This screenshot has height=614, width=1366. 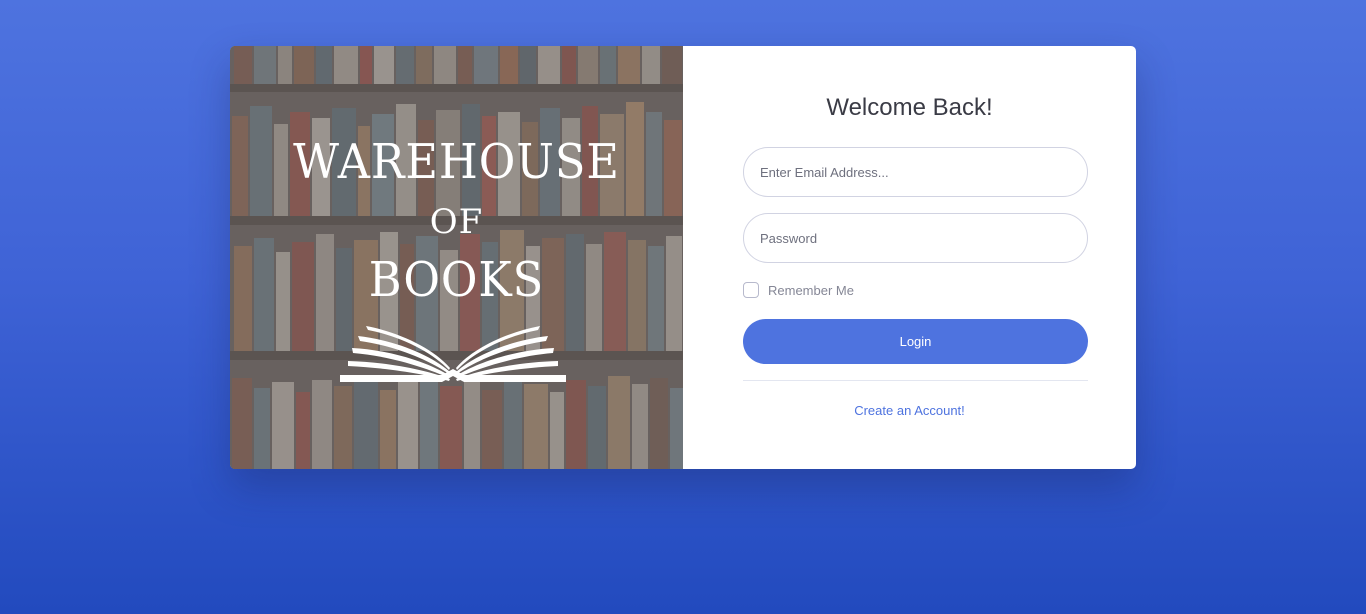 I want to click on form-divider, so click(x=915, y=380).